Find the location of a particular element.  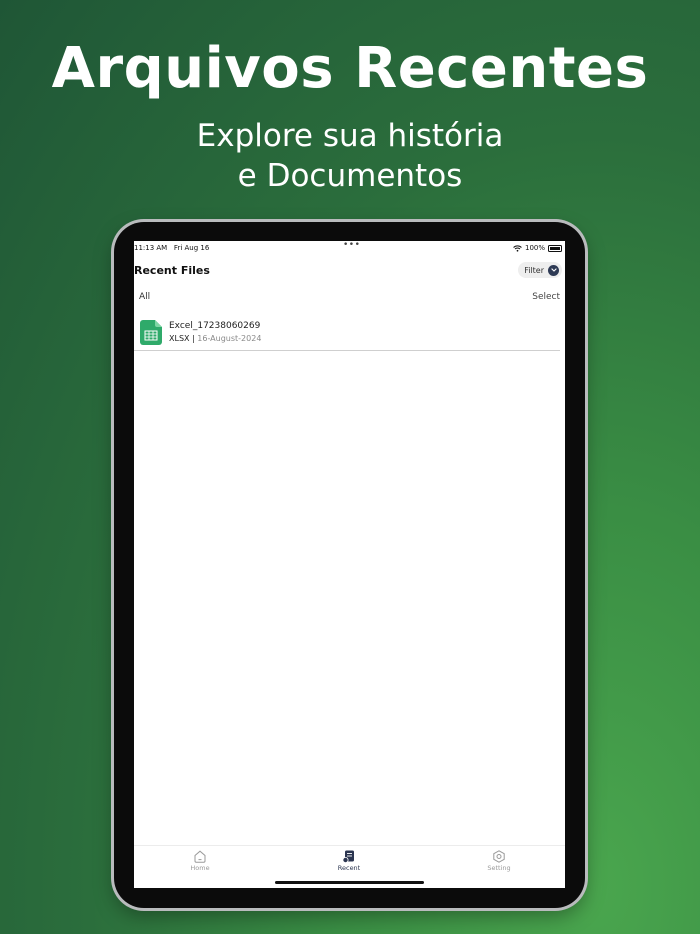

promo-headline: Arquivos Recentes is located at coordinates (350, 68).